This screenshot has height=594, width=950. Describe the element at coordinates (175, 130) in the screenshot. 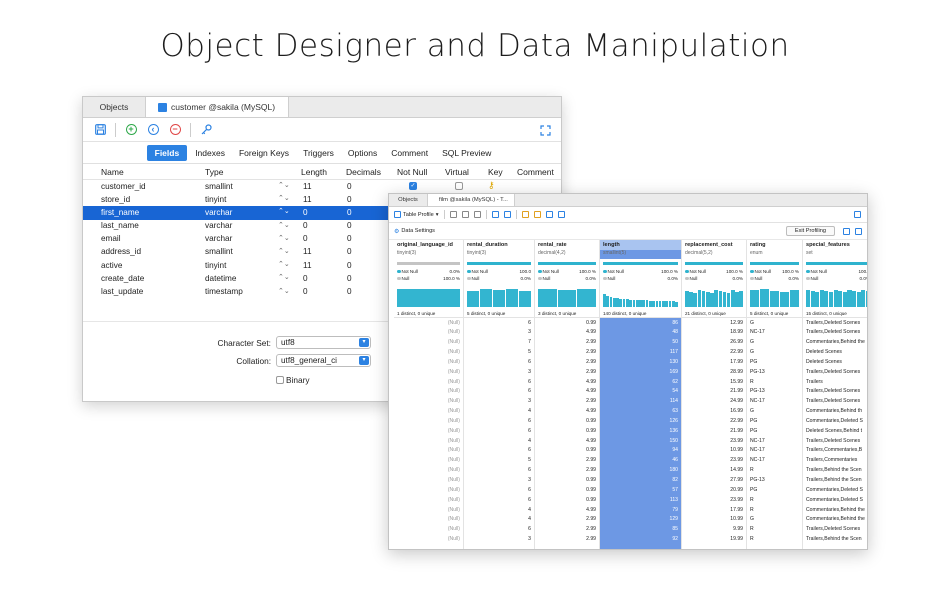

I see `delete-field-icon: −` at that location.